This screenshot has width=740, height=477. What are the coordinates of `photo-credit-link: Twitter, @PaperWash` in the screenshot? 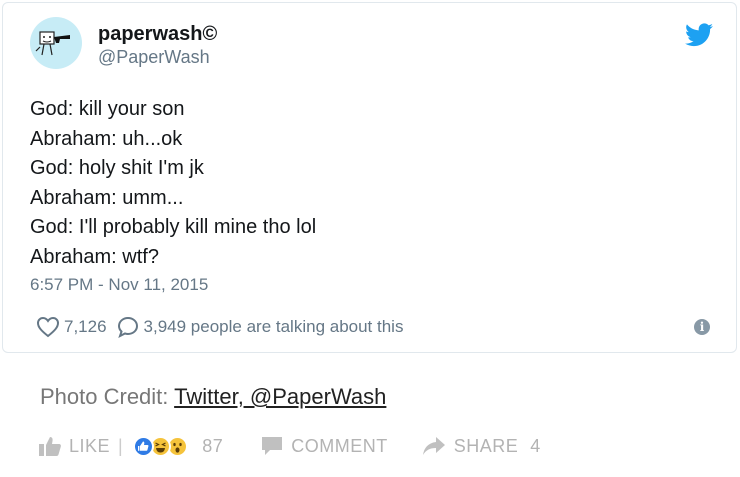 It's located at (280, 396).